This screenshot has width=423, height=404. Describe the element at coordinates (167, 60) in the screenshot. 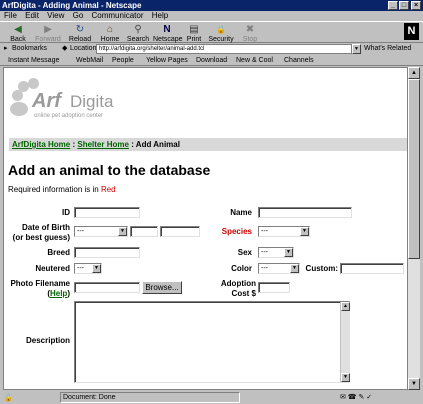

I see `yellow-pages-link: Yellow Pages` at that location.